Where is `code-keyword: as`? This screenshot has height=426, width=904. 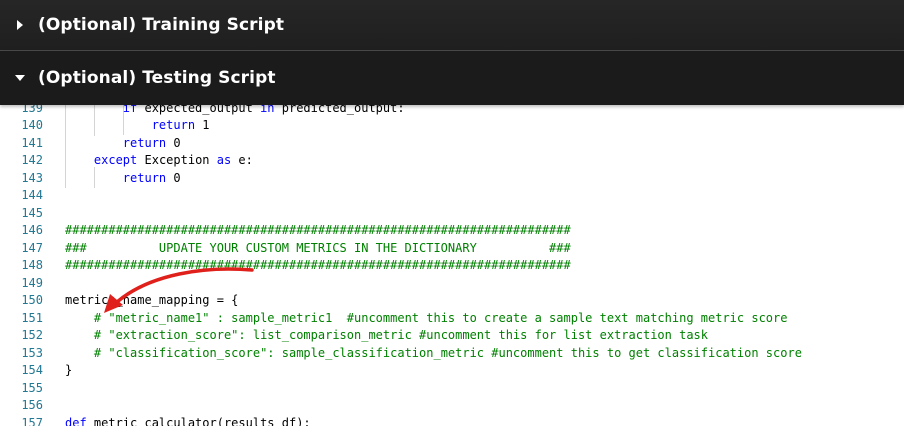 code-keyword: as is located at coordinates (224, 160).